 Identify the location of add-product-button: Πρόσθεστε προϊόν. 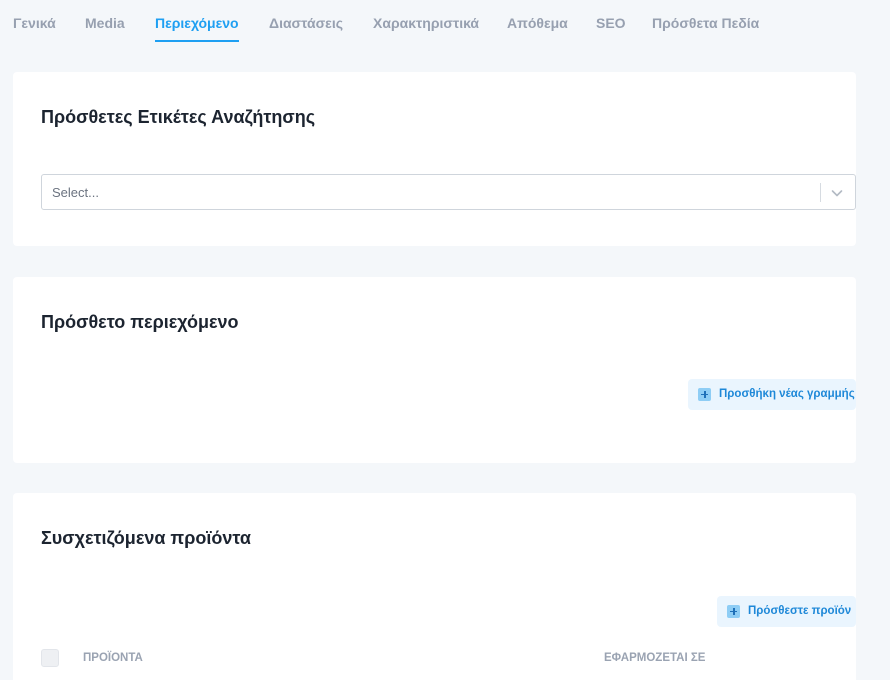
(786, 611).